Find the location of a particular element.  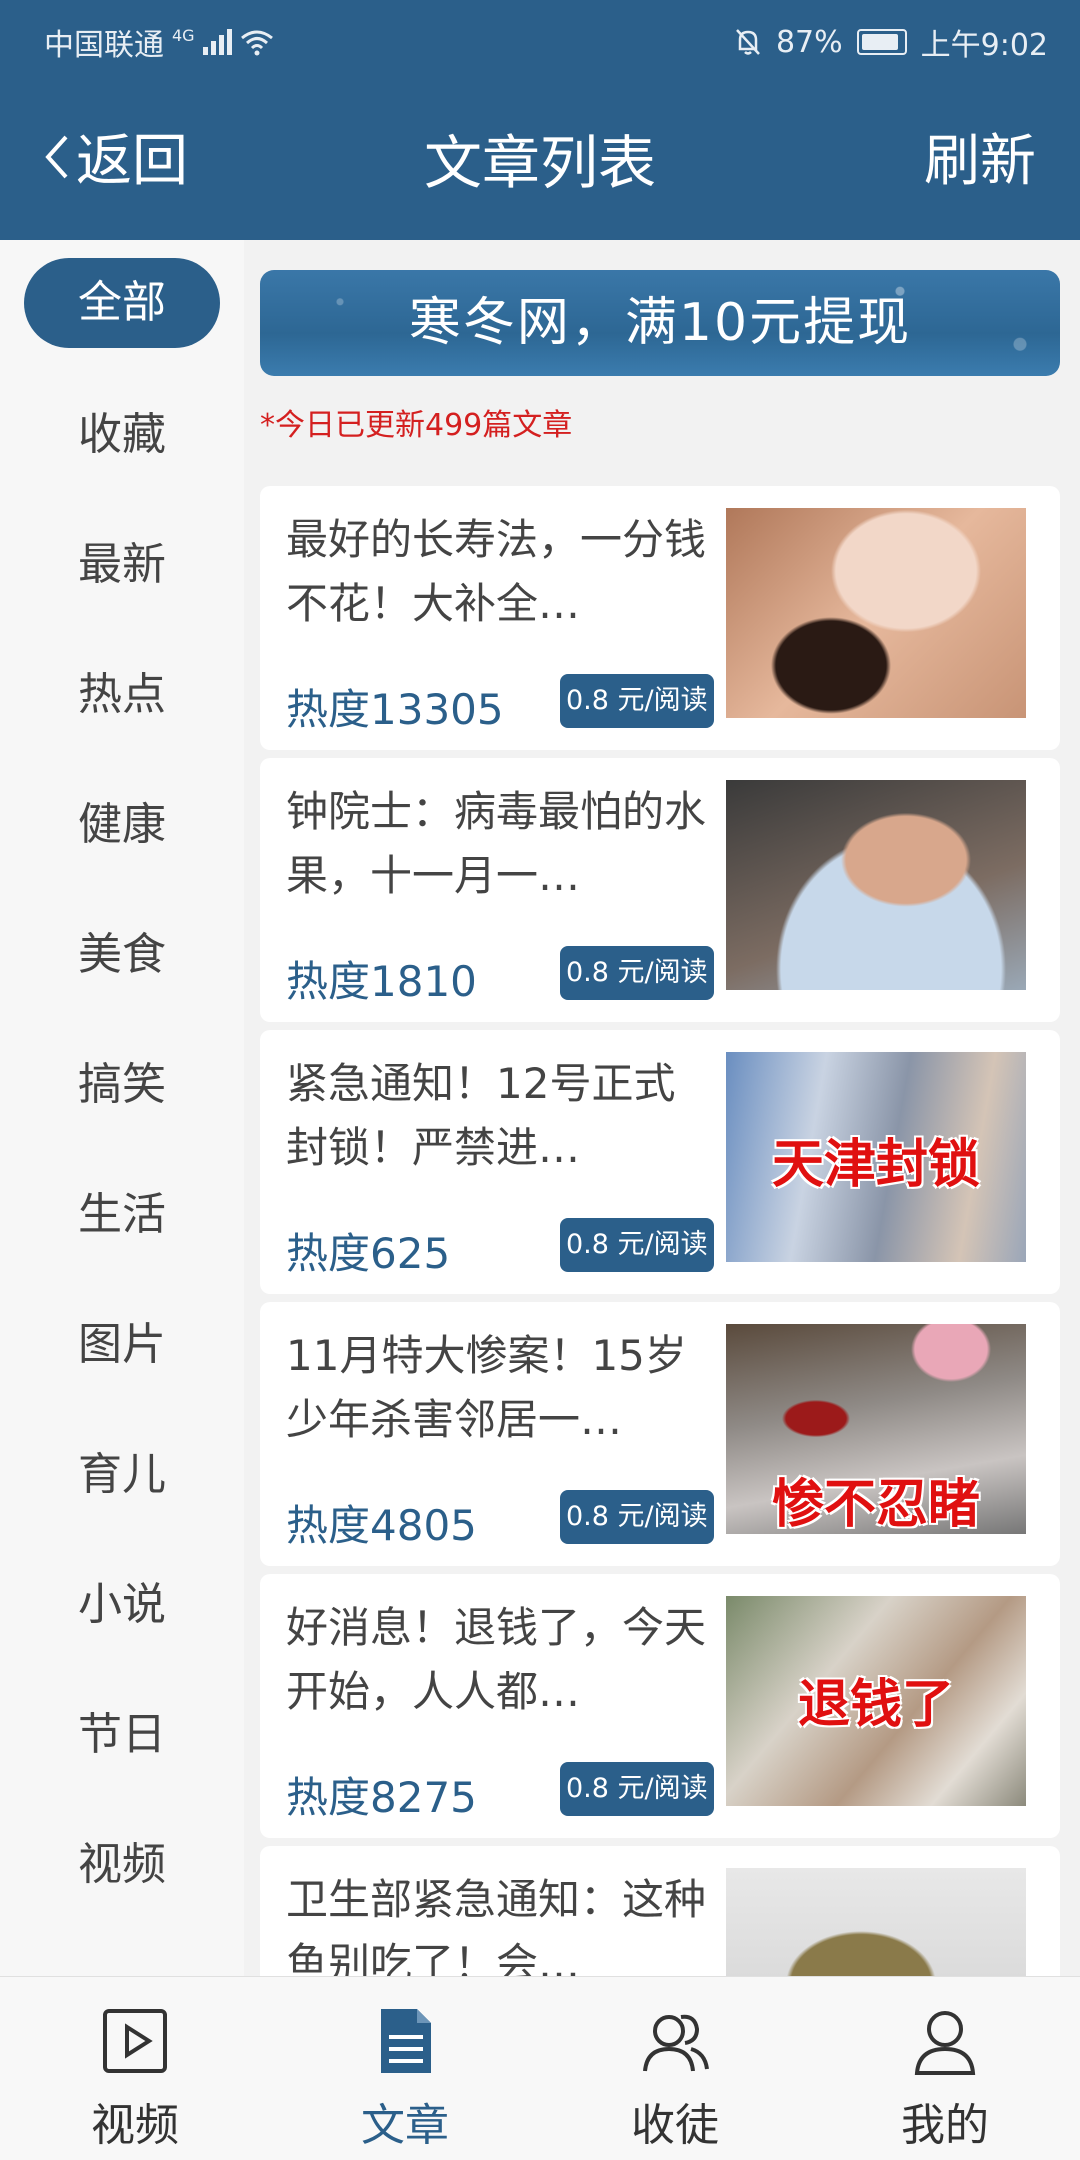

category-health: 健康 is located at coordinates (122, 825).